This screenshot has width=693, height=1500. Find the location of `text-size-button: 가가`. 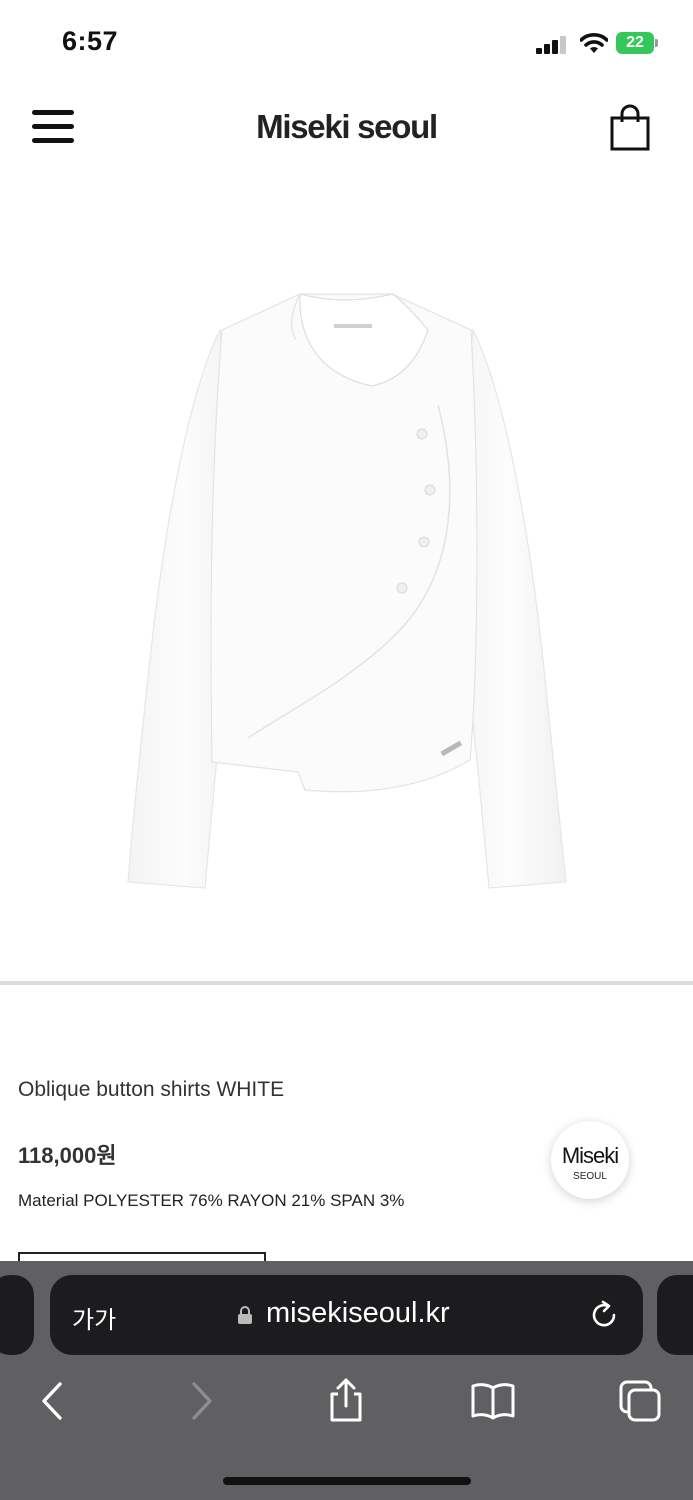

text-size-button: 가가 is located at coordinates (94, 1317).